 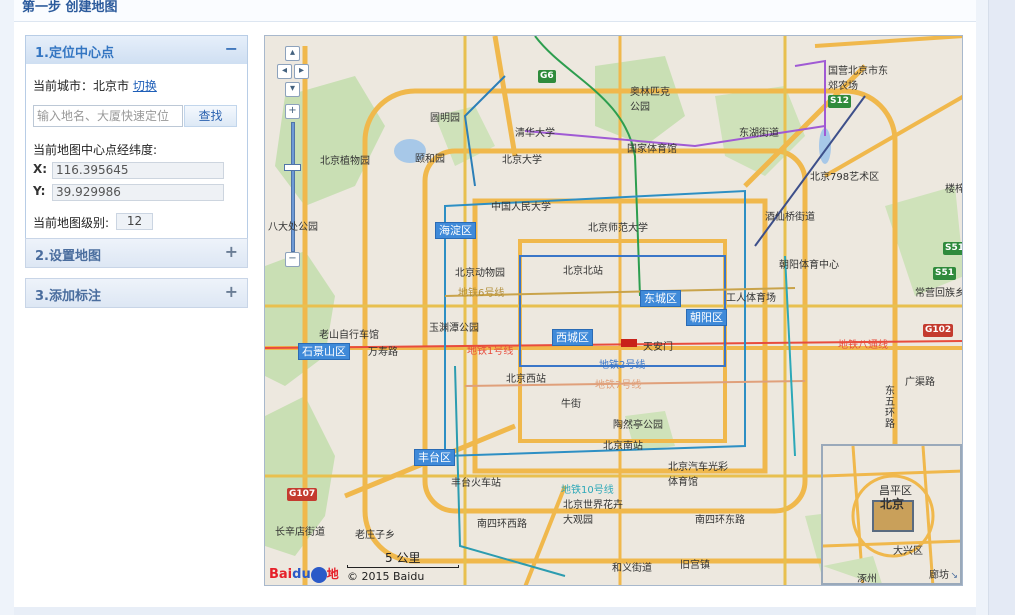 I want to click on collapse-icon: −, so click(x=231, y=48).